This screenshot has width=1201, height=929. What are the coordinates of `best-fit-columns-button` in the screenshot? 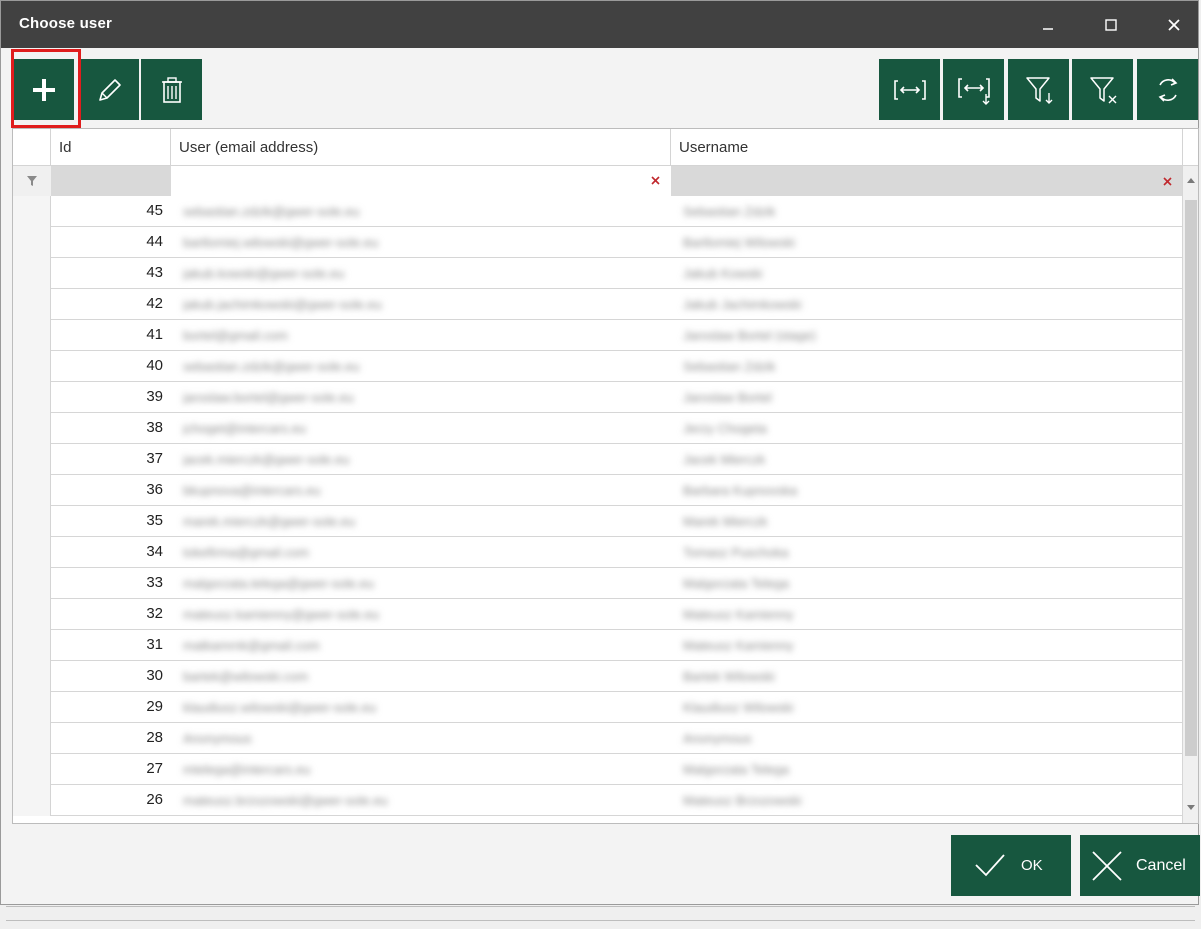 It's located at (909, 89).